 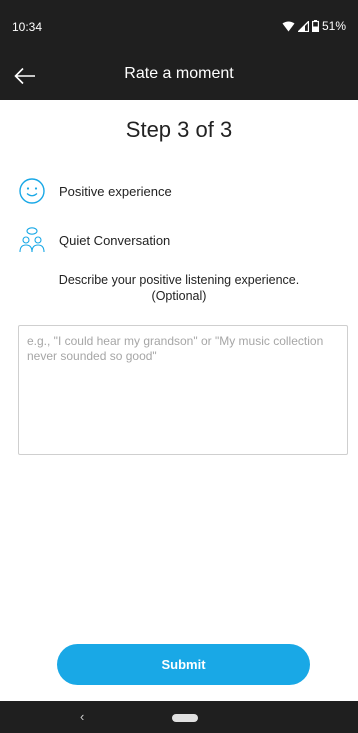 I want to click on wifi-icon, so click(x=288, y=26).